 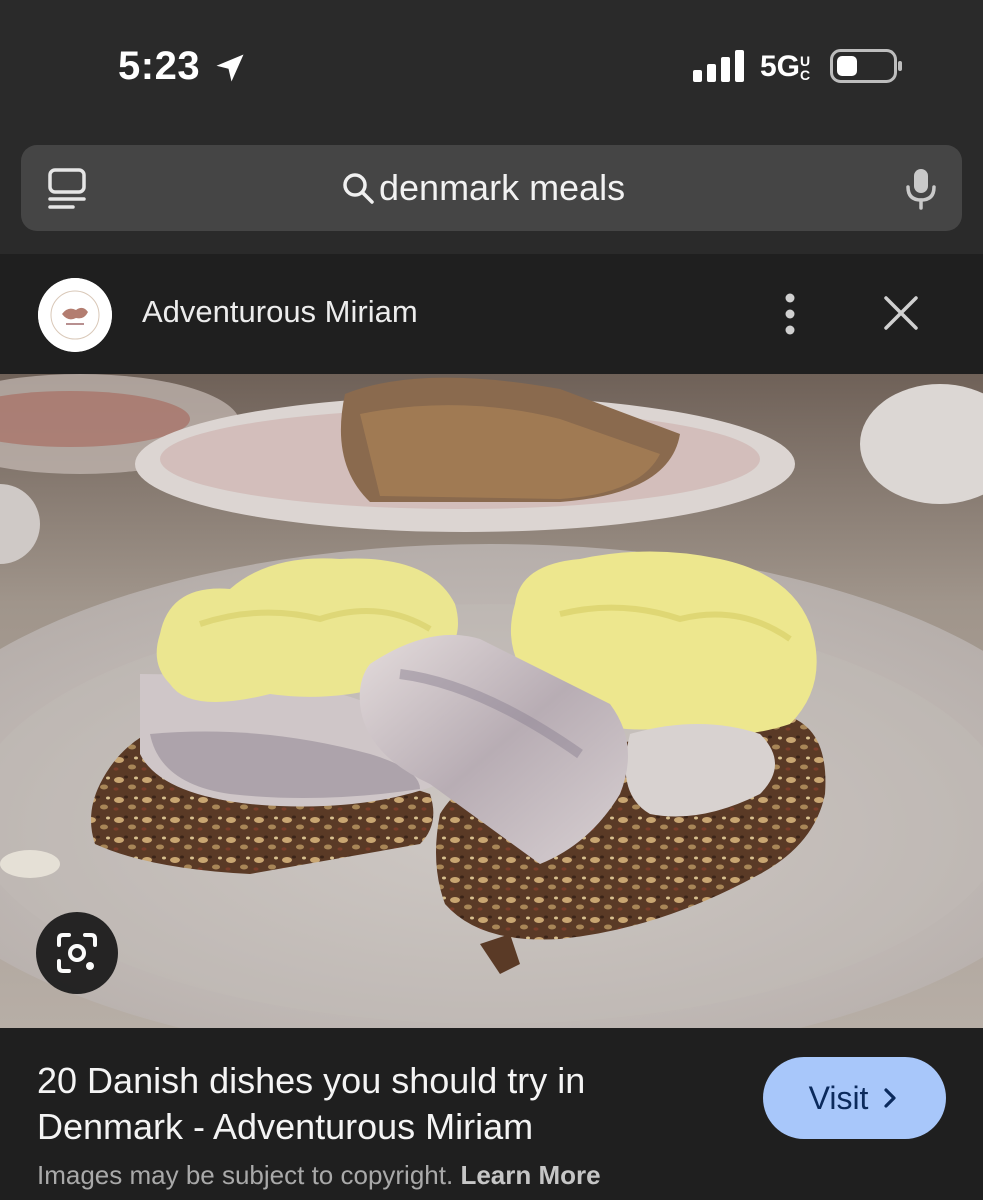 I want to click on lens-icon, so click(x=77, y=953).